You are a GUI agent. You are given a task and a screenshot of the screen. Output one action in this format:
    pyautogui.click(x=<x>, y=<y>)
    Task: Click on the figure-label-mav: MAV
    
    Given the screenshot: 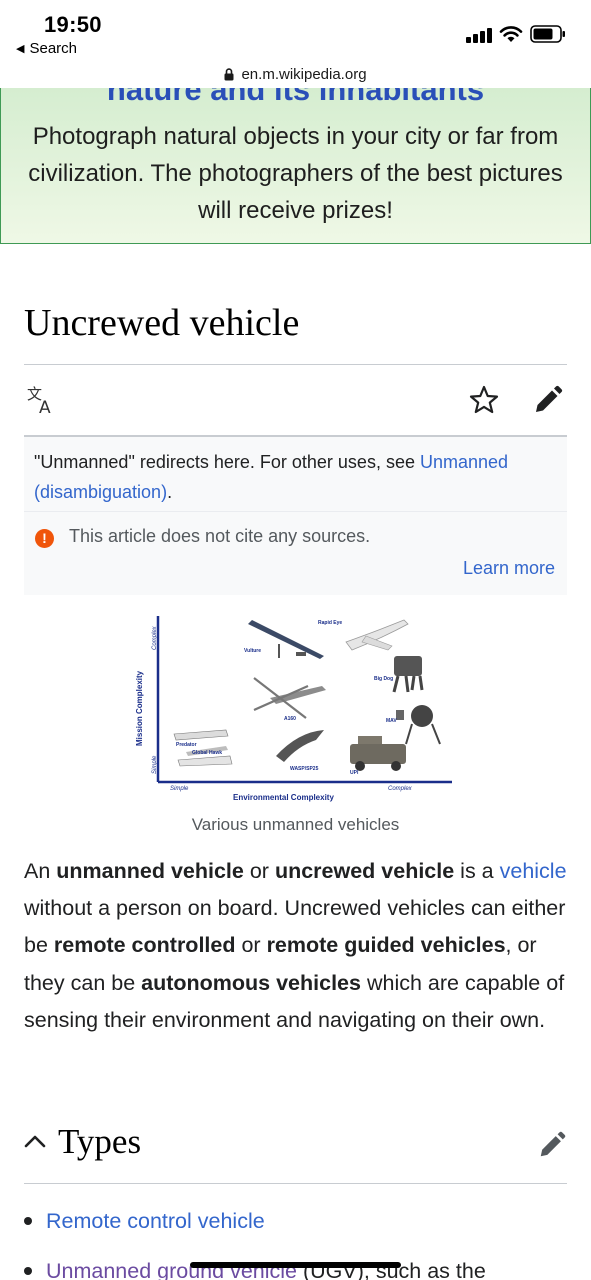 What is the action you would take?
    pyautogui.click(x=391, y=721)
    